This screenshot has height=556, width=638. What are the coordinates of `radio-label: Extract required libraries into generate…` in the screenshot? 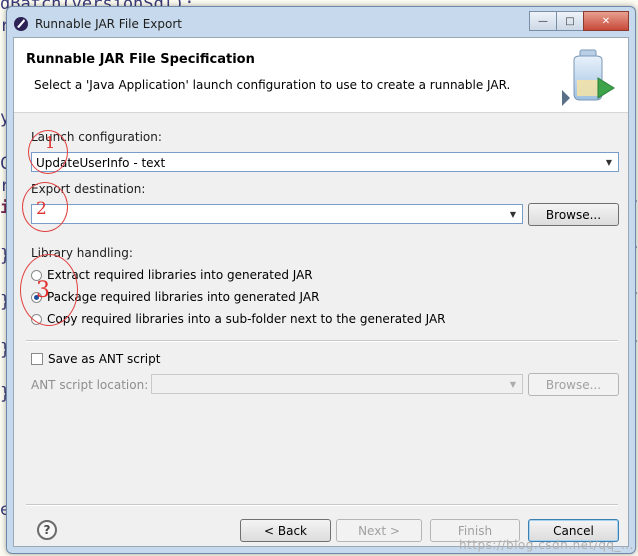 It's located at (180, 275).